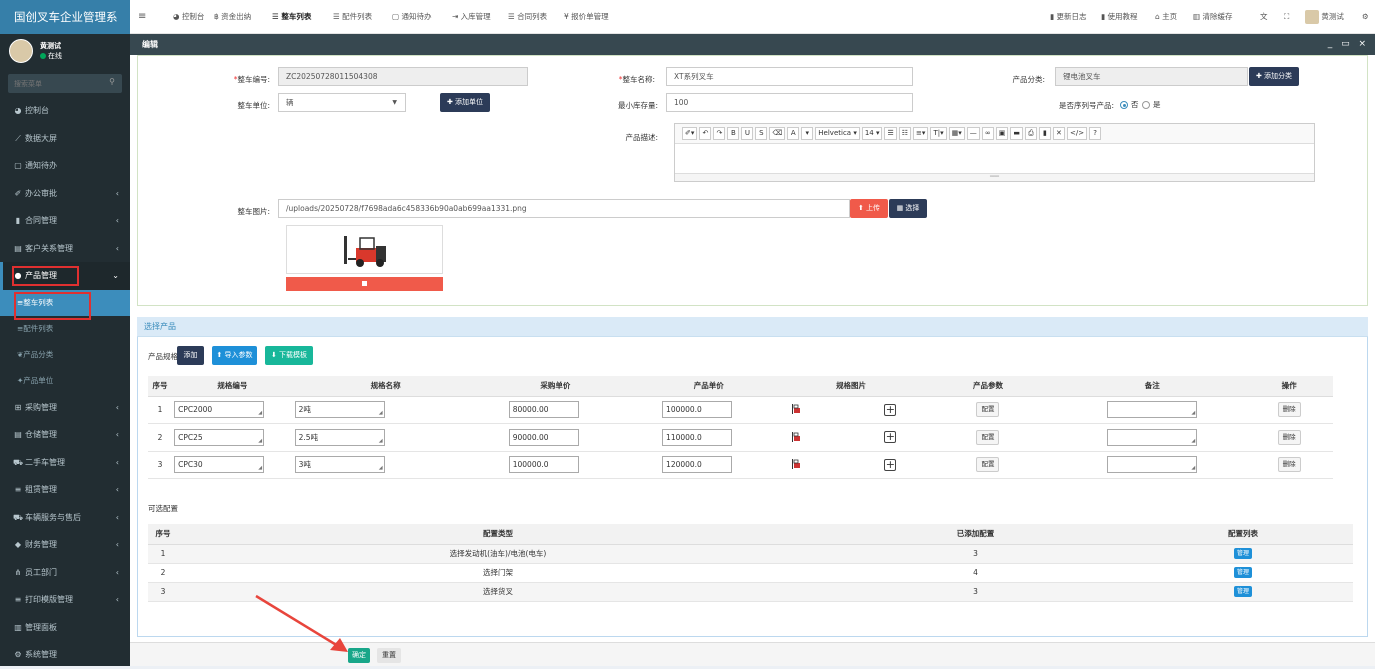  What do you see at coordinates (53, 83) in the screenshot?
I see `menu-search-input` at bounding box center [53, 83].